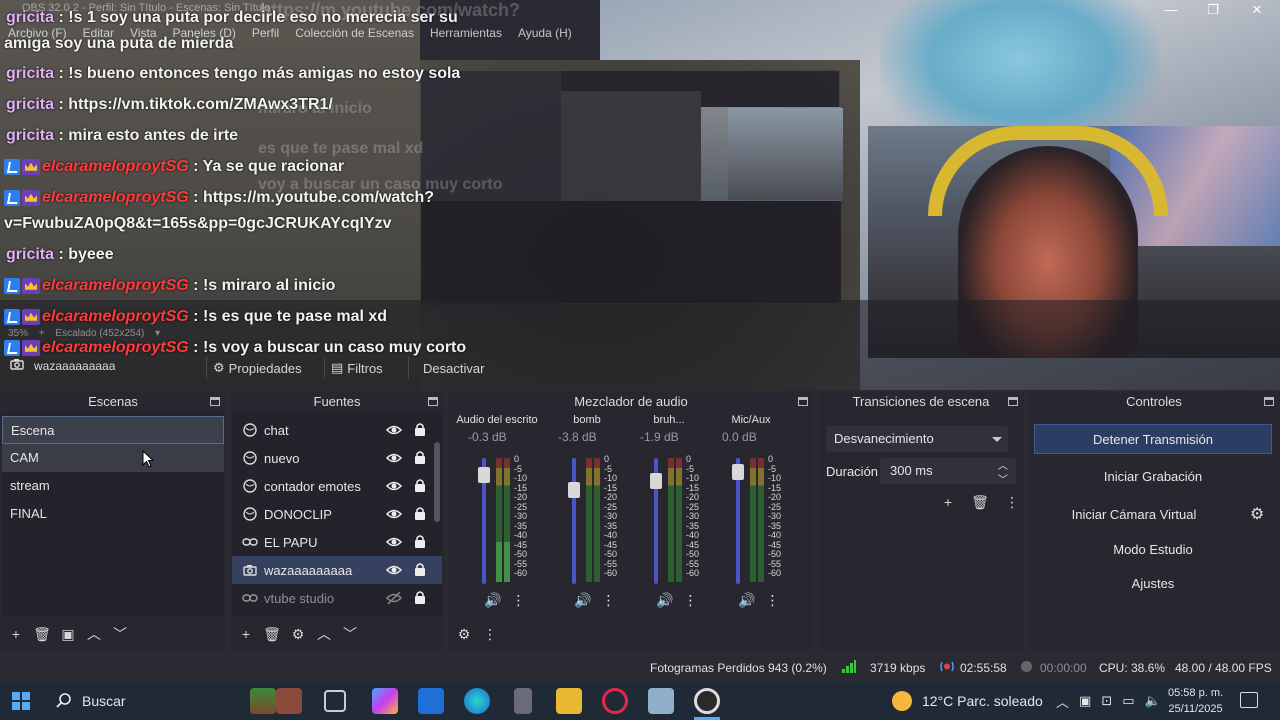  Describe the element at coordinates (1257, 10) in the screenshot. I see `close-button: ✕` at that location.